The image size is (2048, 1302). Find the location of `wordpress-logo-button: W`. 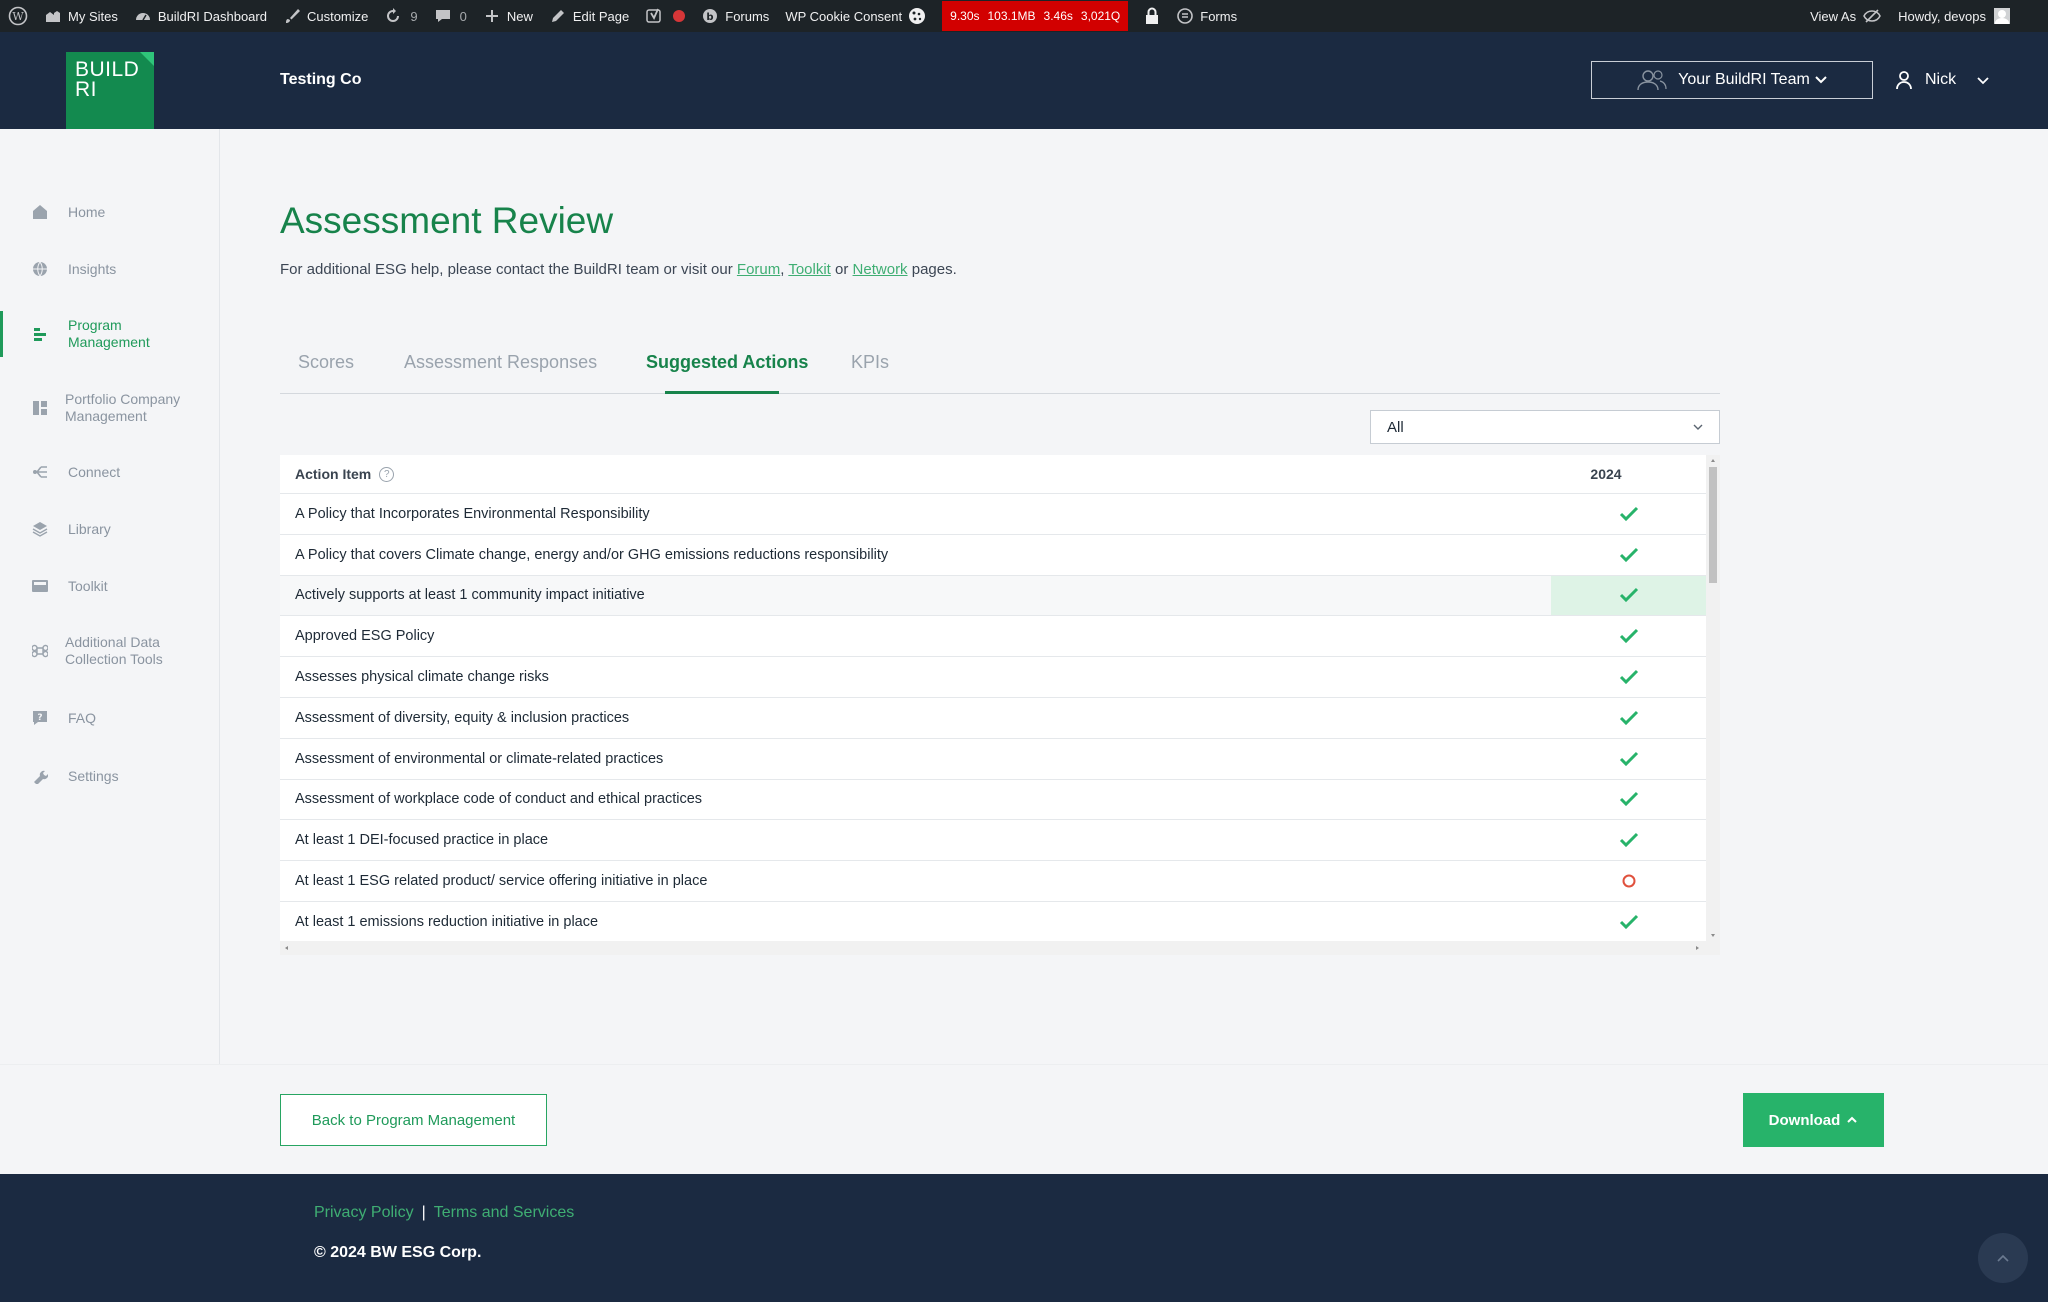

wordpress-logo-button: W is located at coordinates (18, 16).